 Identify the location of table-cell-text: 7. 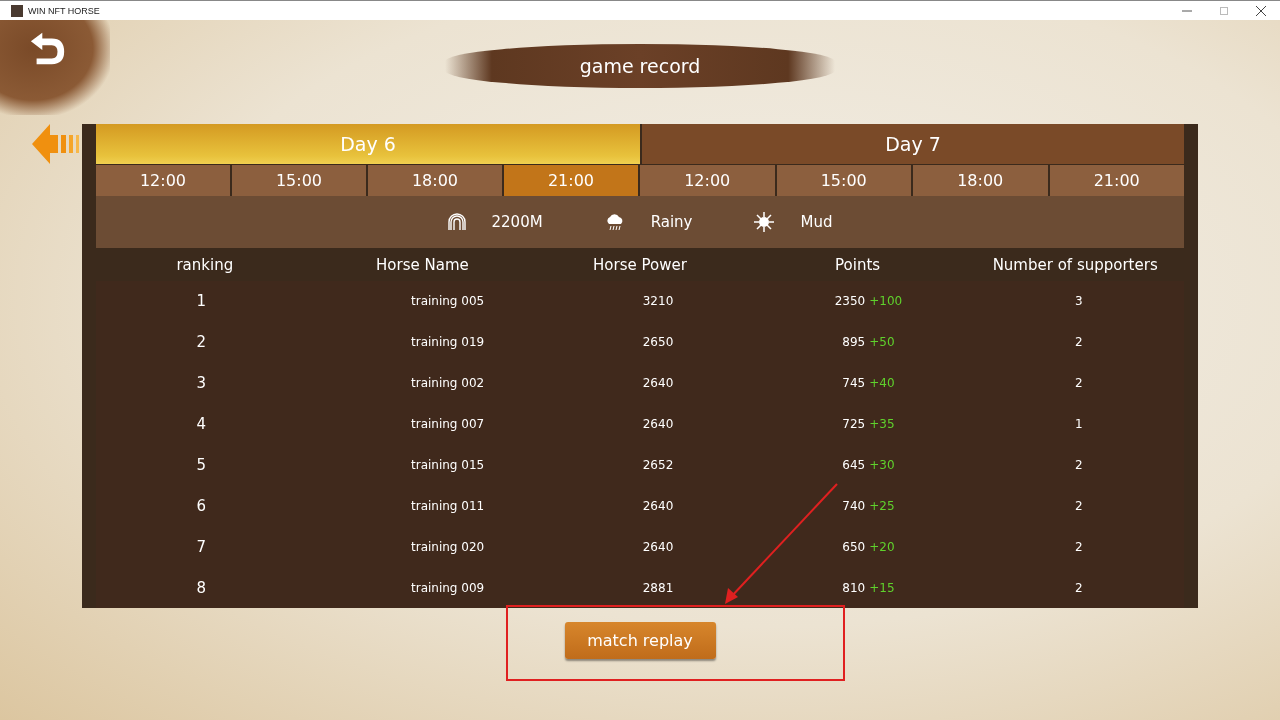
(201, 546).